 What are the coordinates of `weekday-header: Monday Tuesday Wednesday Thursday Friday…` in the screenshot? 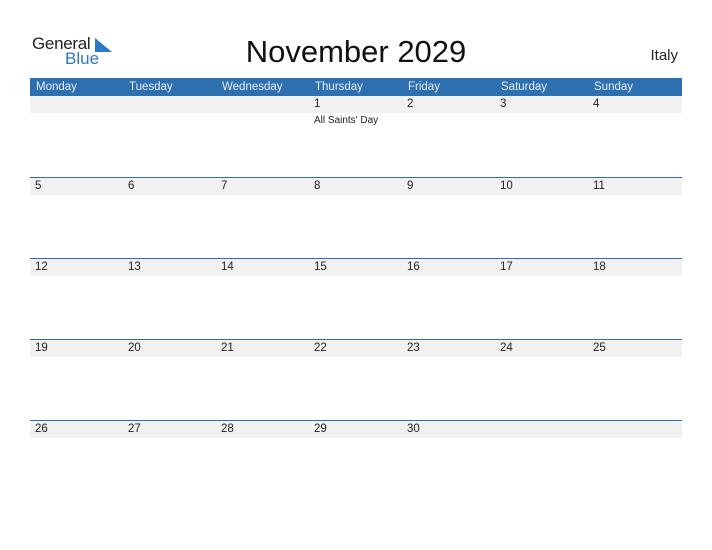 It's located at (356, 87).